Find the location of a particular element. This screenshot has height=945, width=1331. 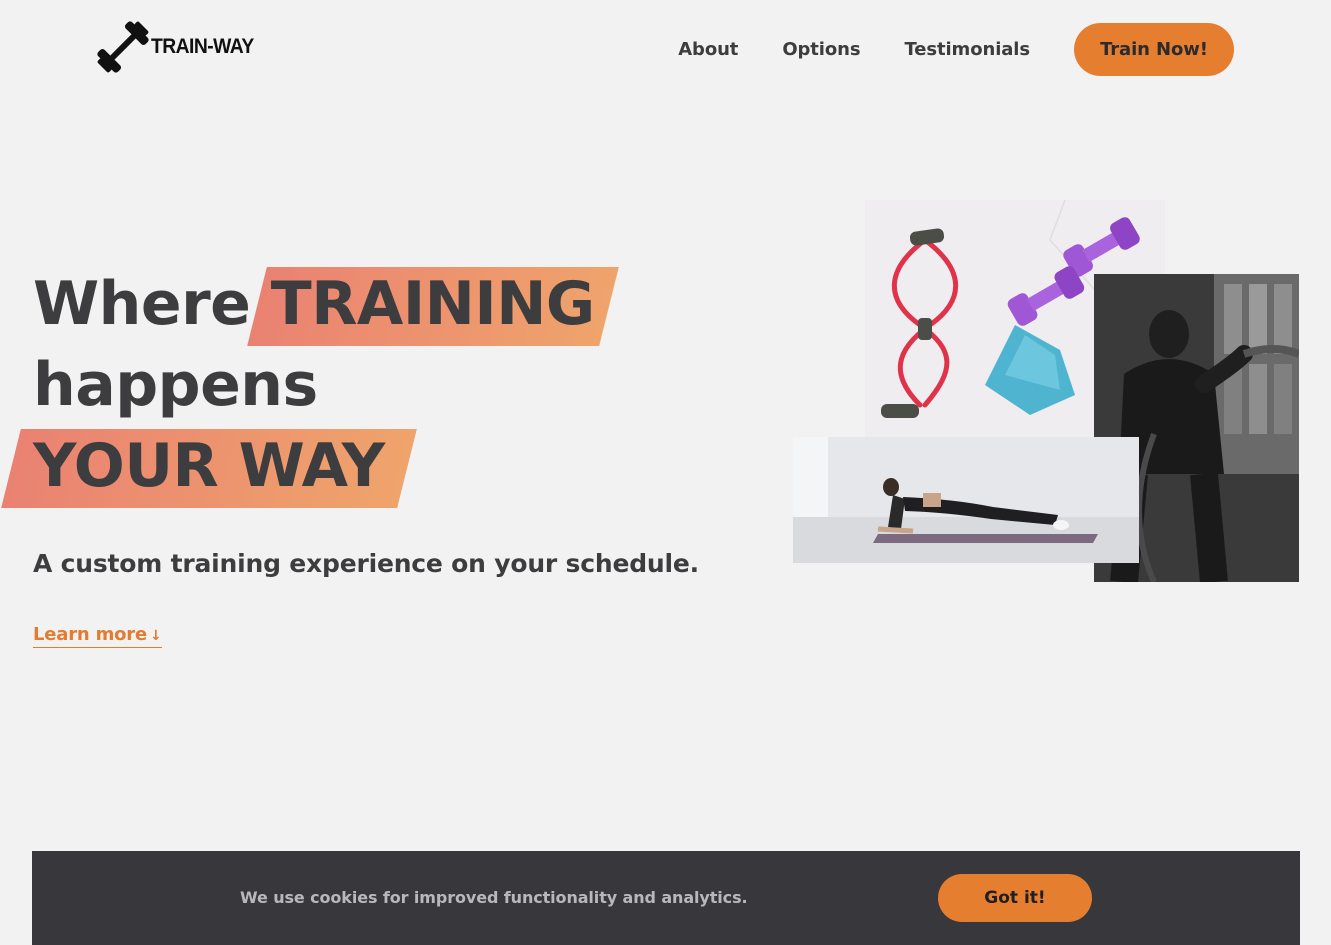

hero-title-highlight-training: TRAINING is located at coordinates (433, 304).